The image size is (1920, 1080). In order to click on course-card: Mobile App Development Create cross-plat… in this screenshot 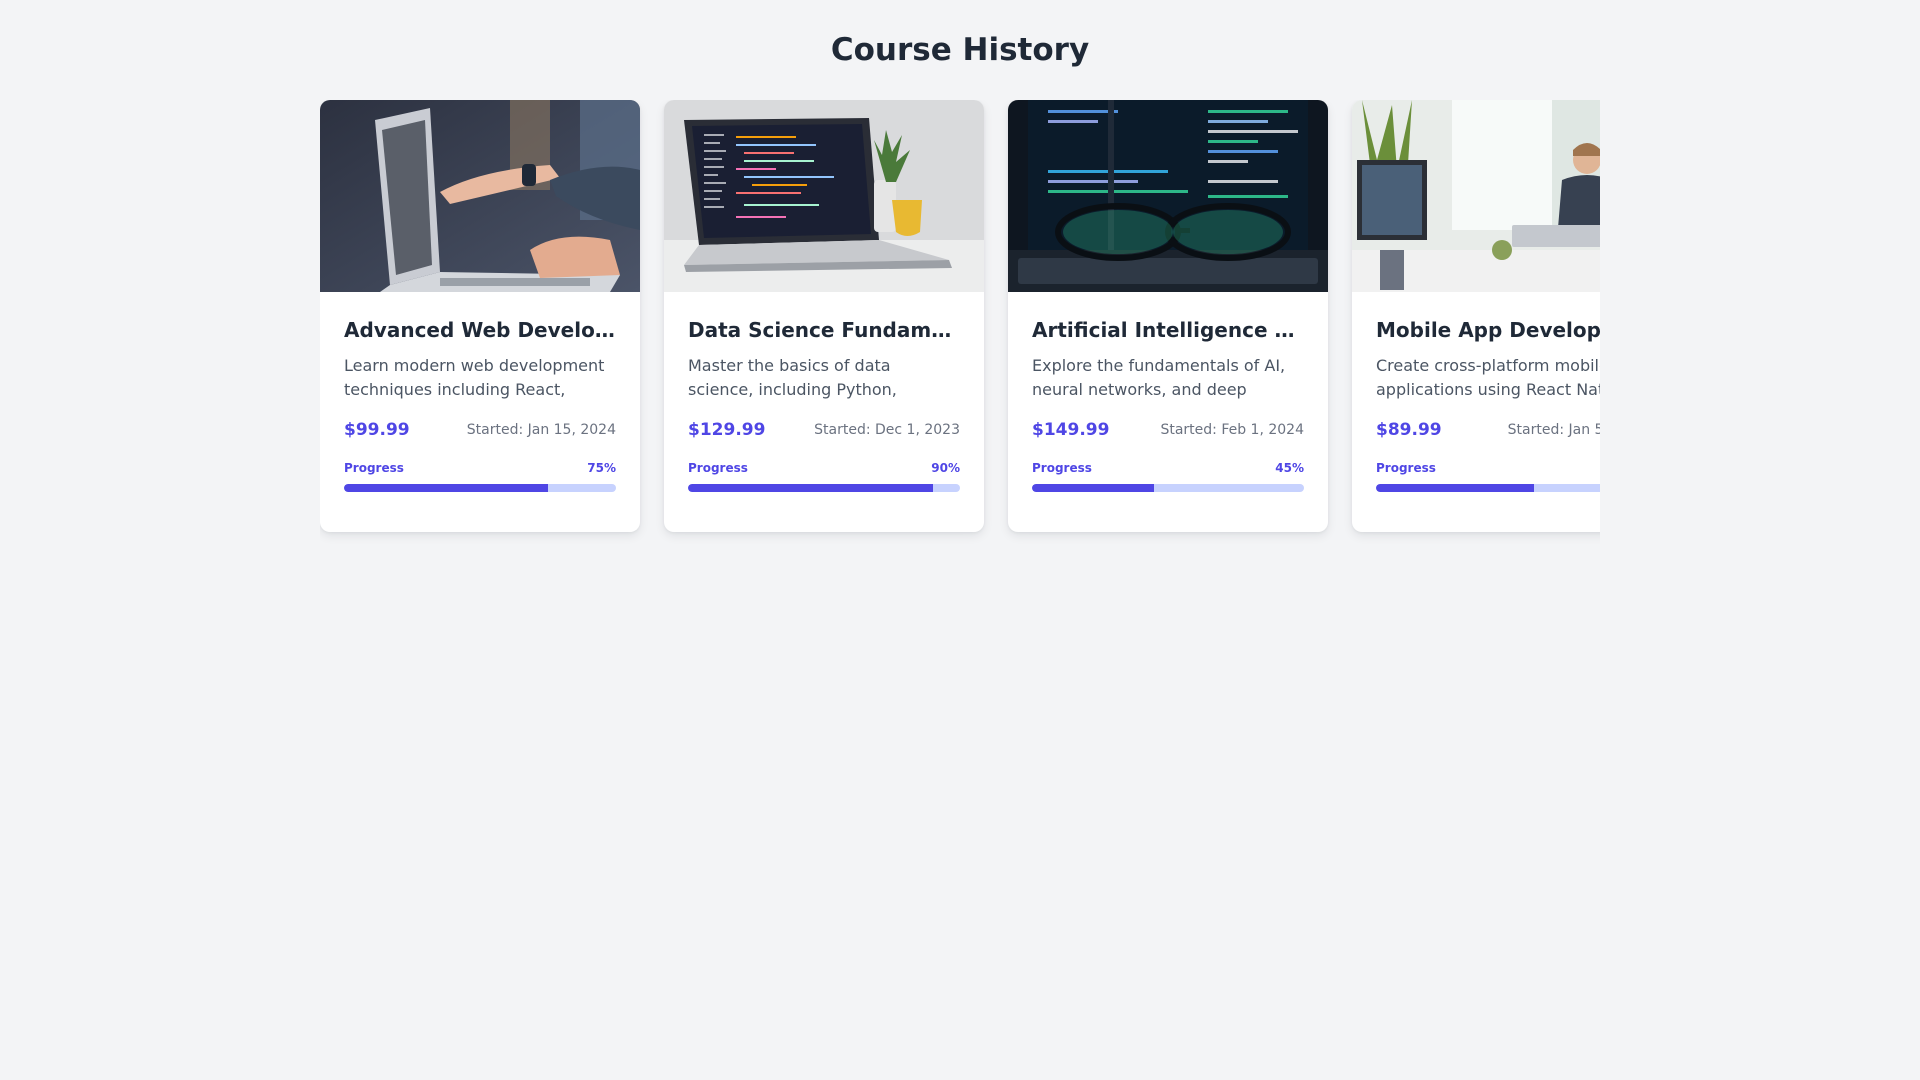, I will do `click(1476, 316)`.